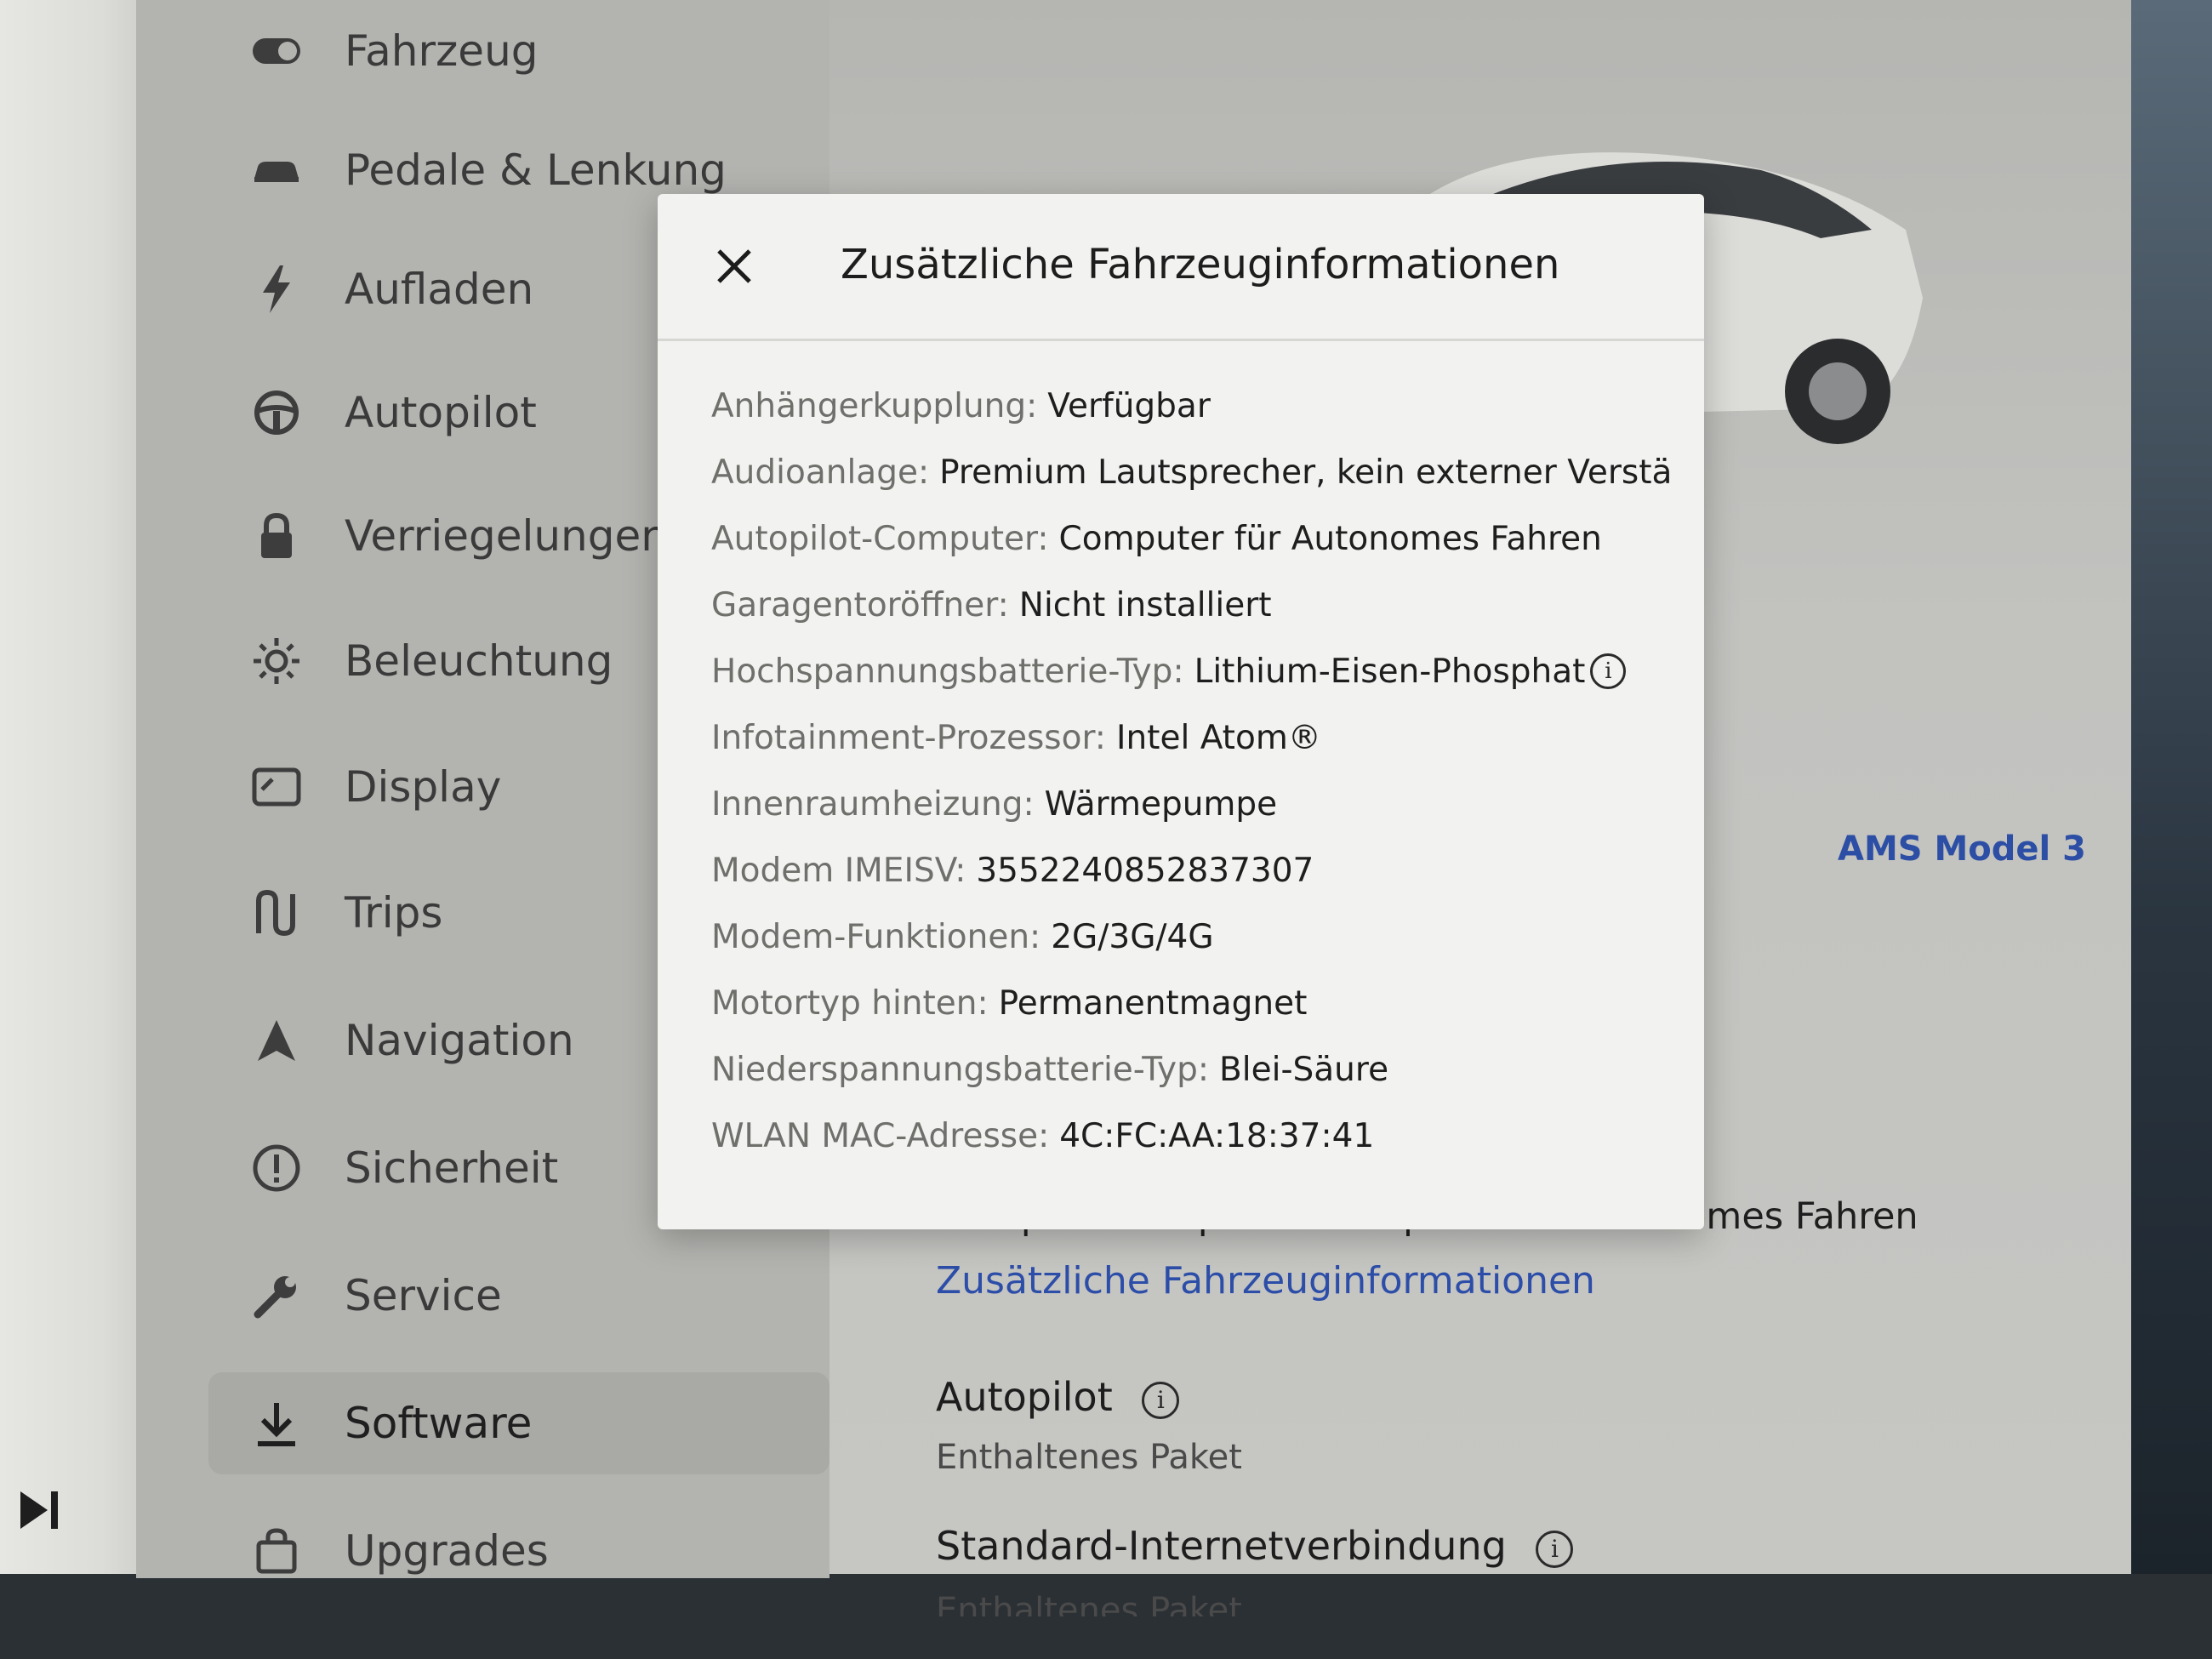 Image resolution: width=2212 pixels, height=1659 pixels. Describe the element at coordinates (447, 1551) in the screenshot. I see `sidebar-item-label: Upgrades` at that location.